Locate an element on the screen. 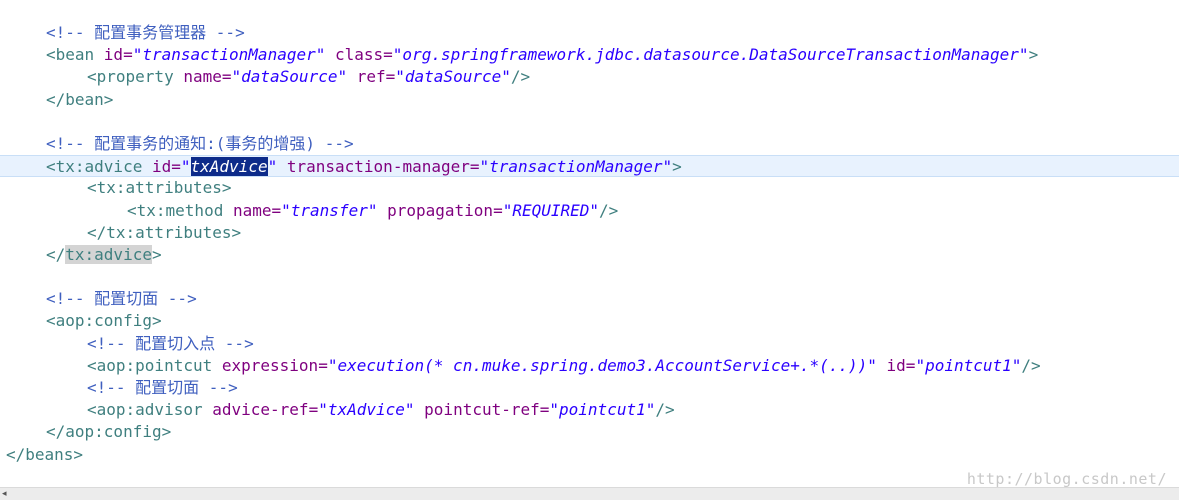 This screenshot has width=1179, height=500. code-token: </beans> is located at coordinates (45, 454).